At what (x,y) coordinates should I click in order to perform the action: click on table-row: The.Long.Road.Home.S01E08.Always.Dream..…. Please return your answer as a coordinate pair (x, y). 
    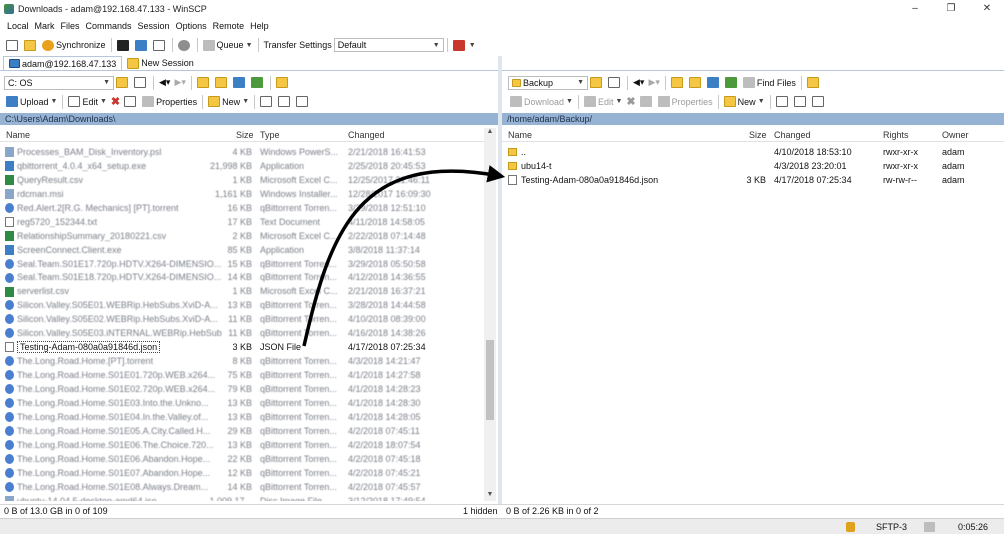
    Looking at the image, I should click on (242, 487).